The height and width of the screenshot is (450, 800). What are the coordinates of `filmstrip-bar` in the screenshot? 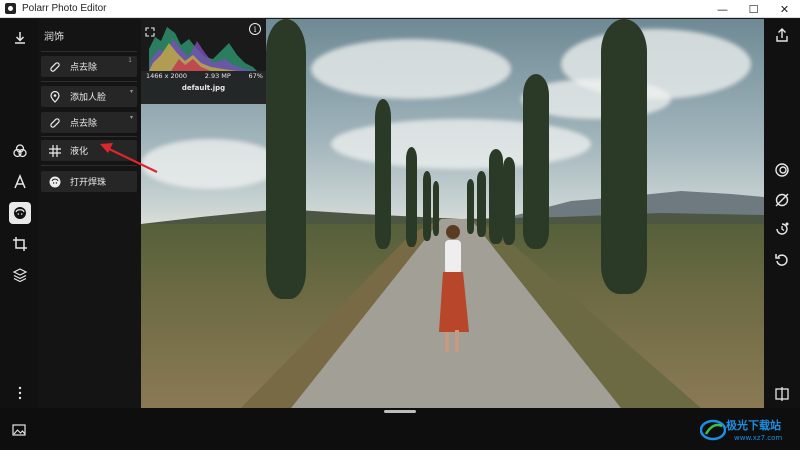 It's located at (400, 429).